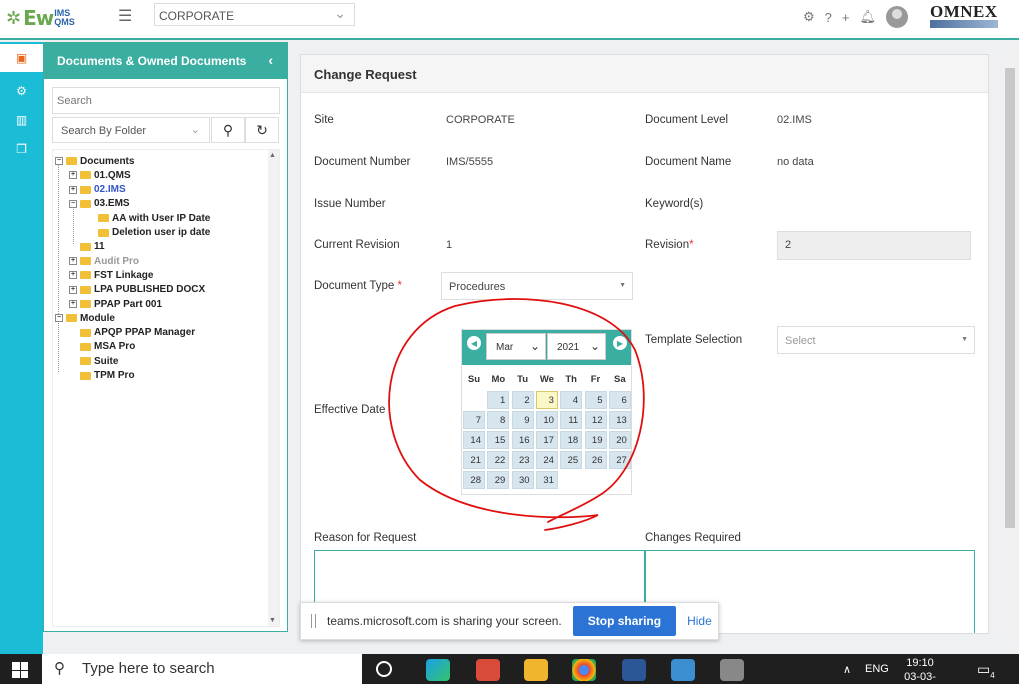 The height and width of the screenshot is (684, 1019). Describe the element at coordinates (522, 420) in the screenshot. I see `calendar-day: 9` at that location.